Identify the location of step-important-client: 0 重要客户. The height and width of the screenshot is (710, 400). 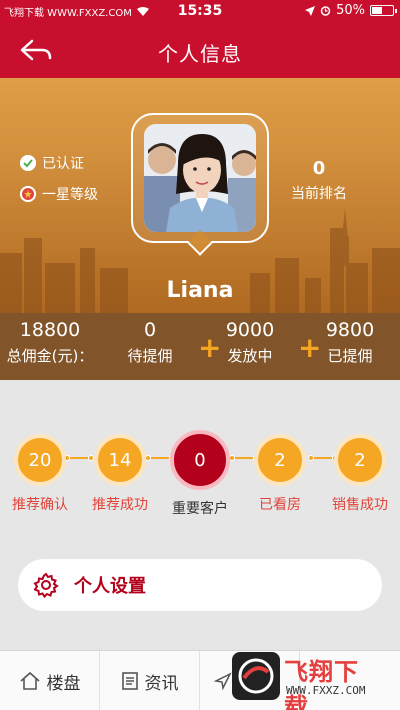
(200, 474).